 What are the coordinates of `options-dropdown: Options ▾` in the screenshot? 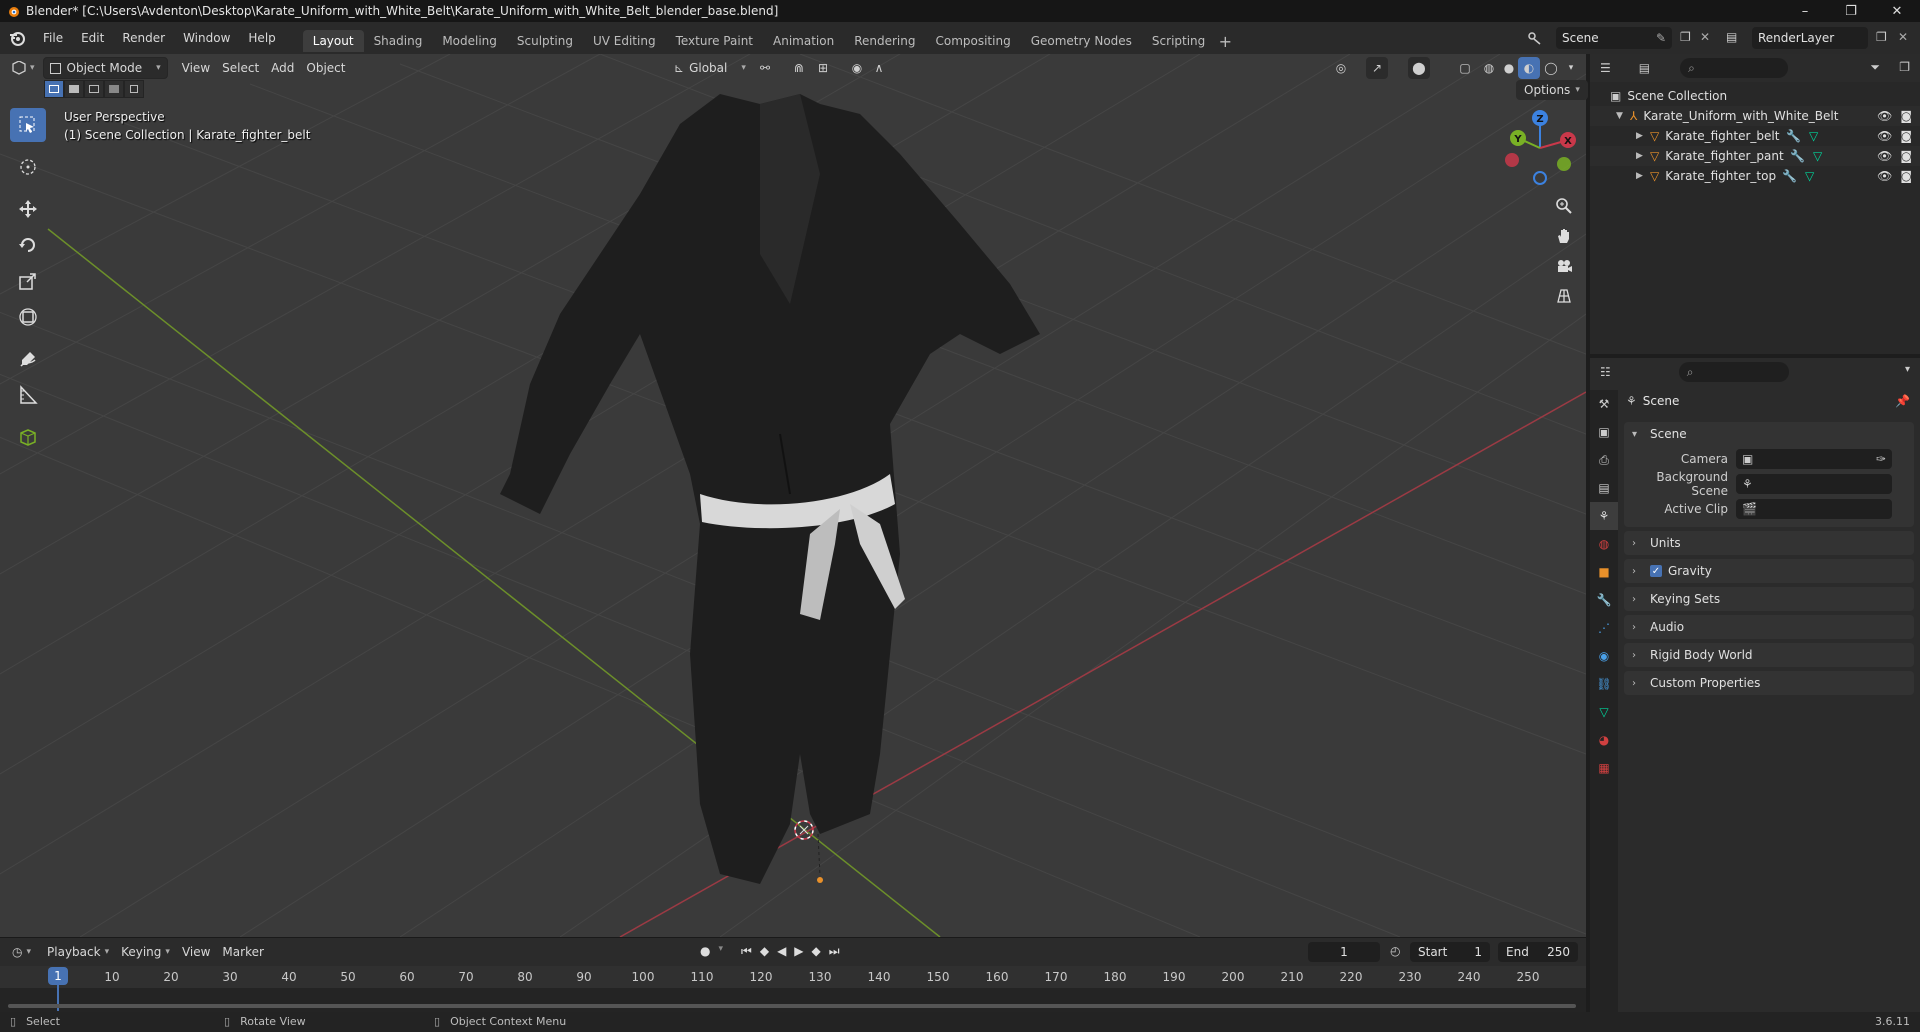 It's located at (1552, 90).